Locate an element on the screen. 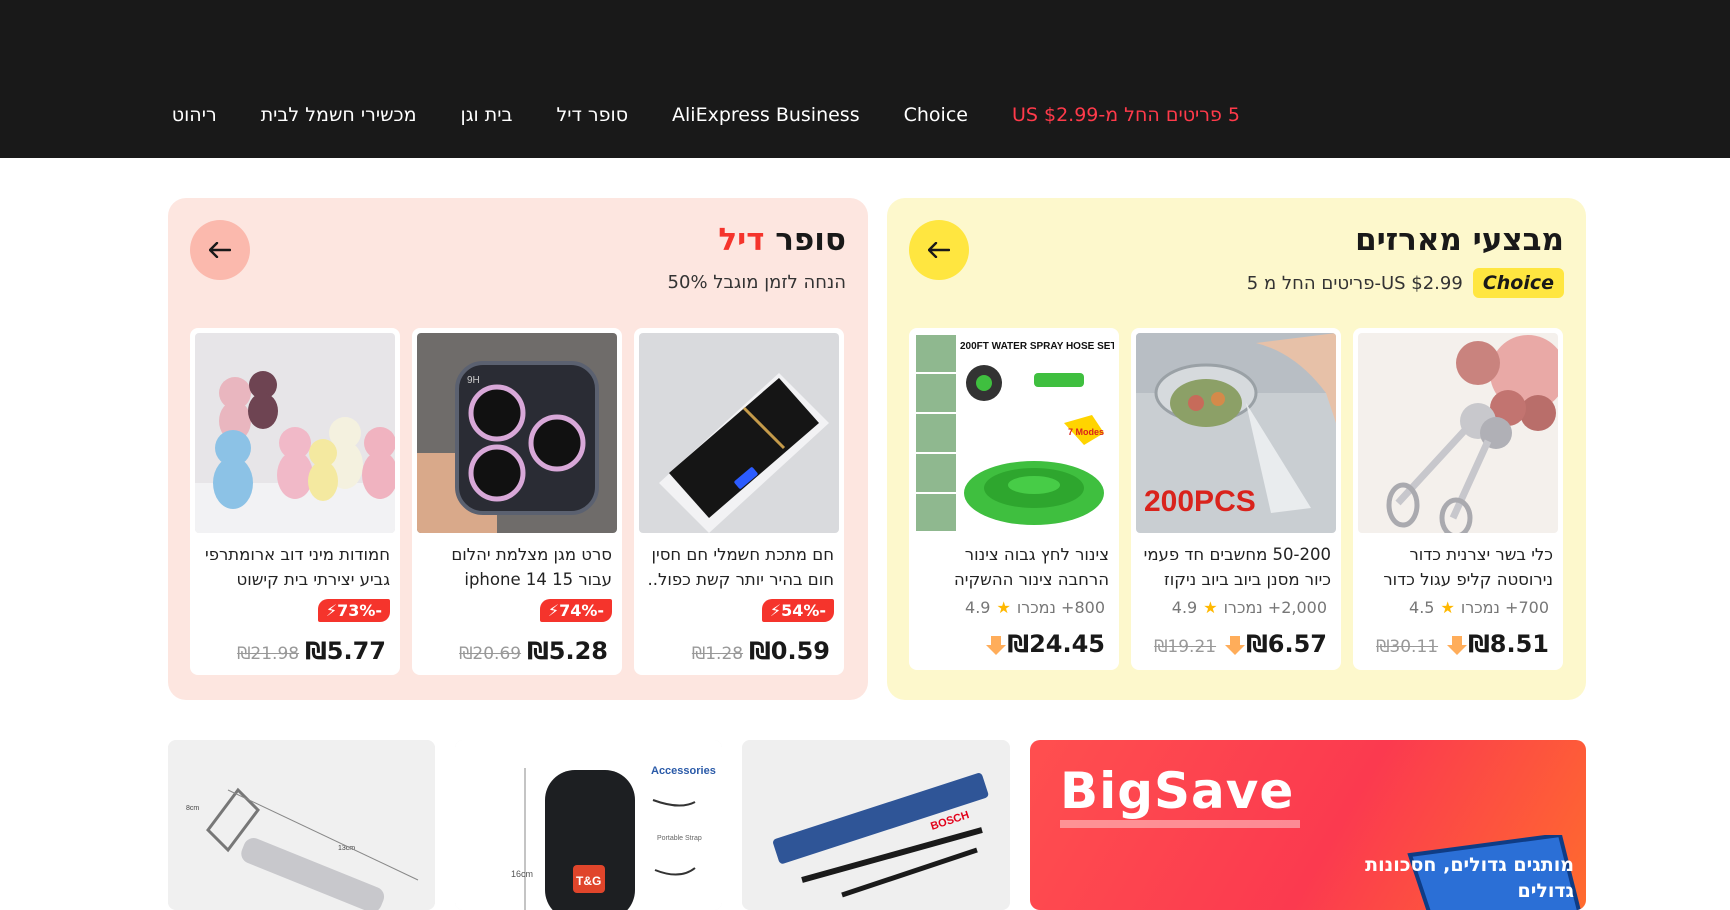  discount-value: 54%- is located at coordinates (803, 610).